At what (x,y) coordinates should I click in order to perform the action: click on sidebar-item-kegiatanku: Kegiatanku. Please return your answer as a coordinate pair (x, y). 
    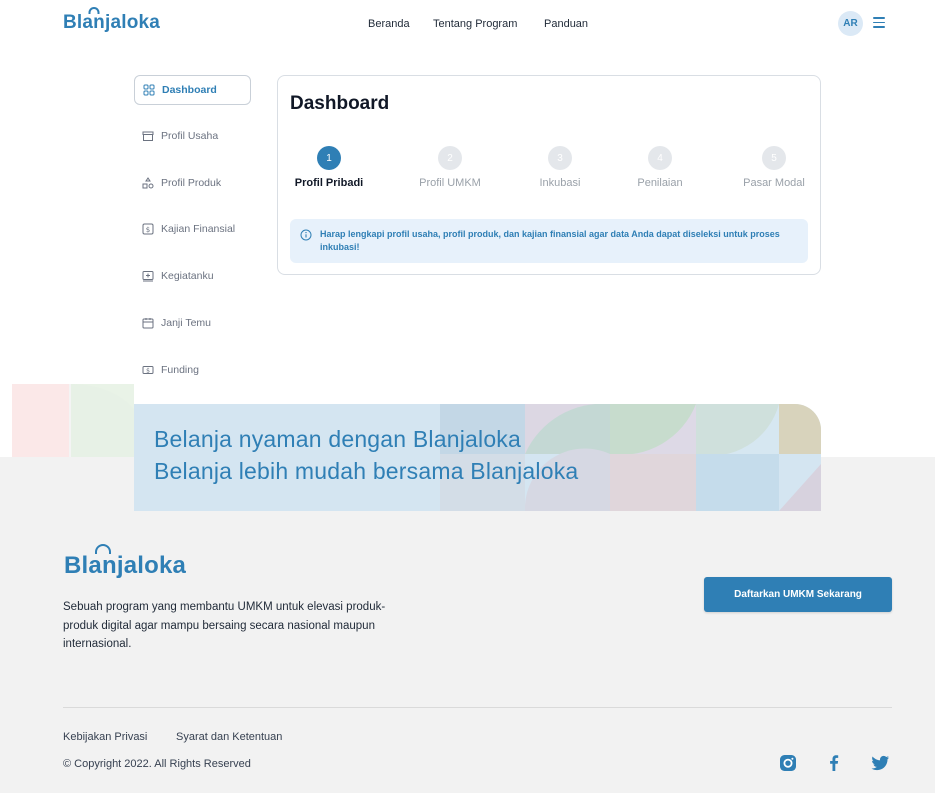
    Looking at the image, I should click on (192, 276).